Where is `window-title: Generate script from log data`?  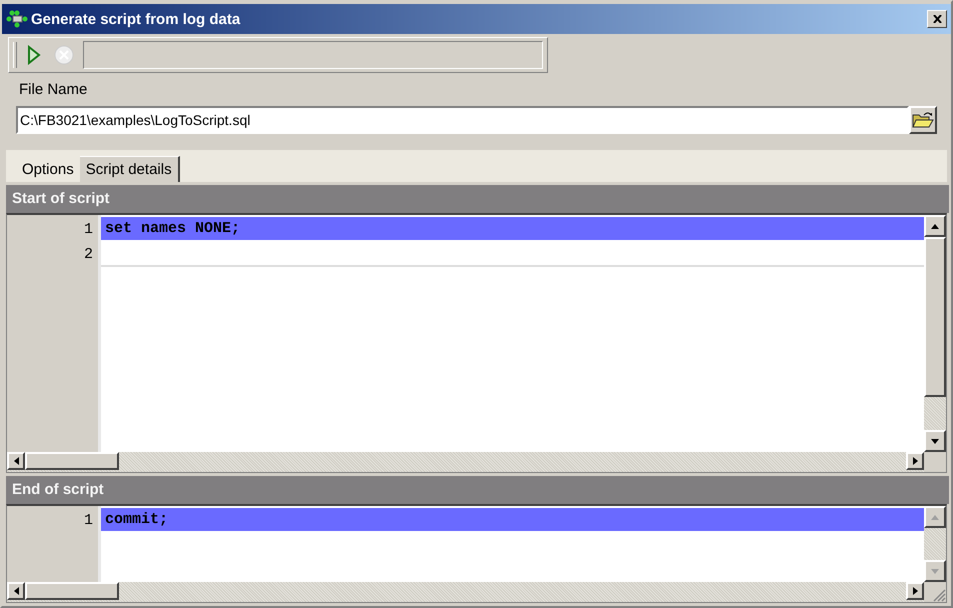 window-title: Generate script from log data is located at coordinates (136, 19).